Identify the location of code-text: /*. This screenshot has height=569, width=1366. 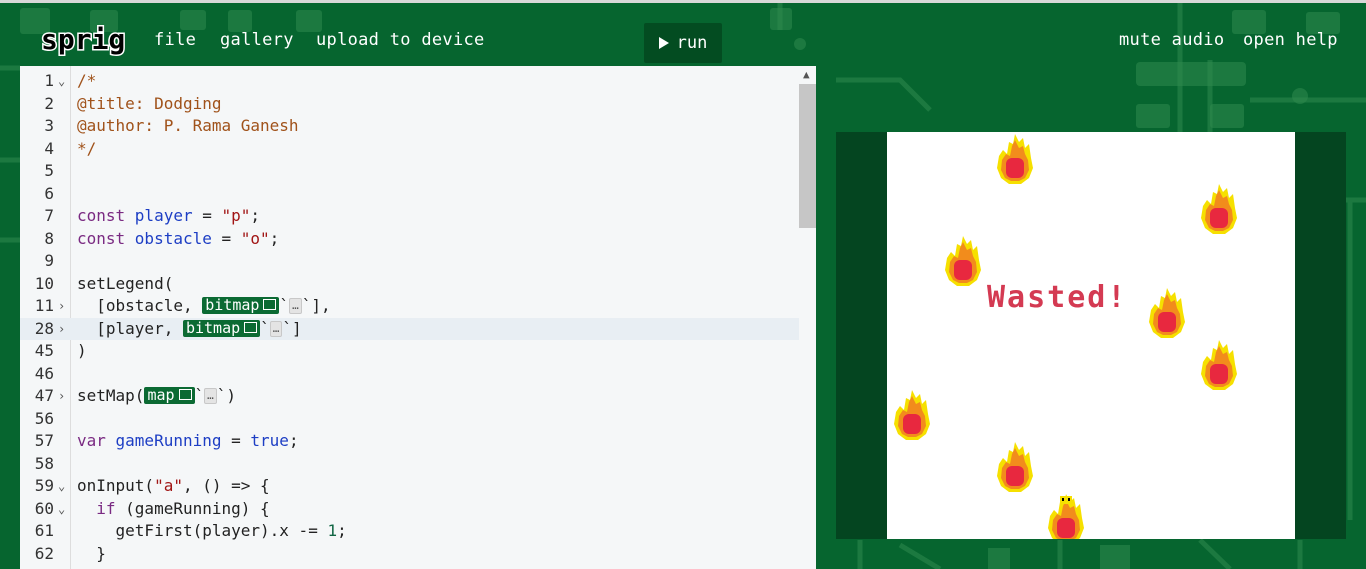
(87, 80).